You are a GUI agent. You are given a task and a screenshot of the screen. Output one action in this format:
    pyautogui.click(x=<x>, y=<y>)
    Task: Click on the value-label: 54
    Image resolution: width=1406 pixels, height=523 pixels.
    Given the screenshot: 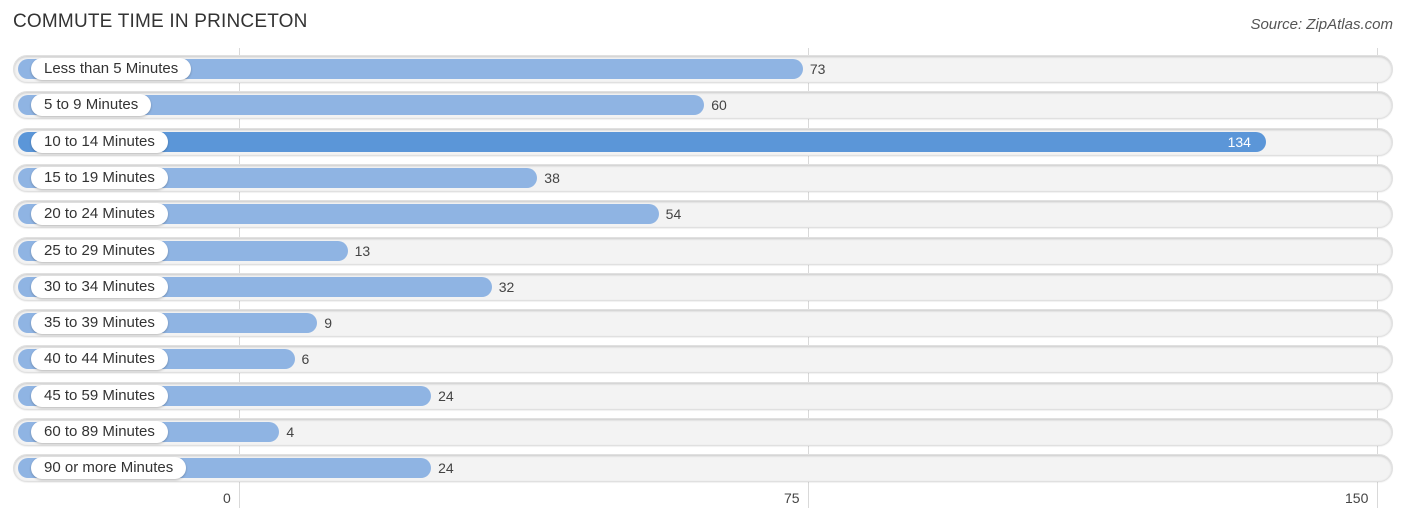 What is the action you would take?
    pyautogui.click(x=673, y=214)
    